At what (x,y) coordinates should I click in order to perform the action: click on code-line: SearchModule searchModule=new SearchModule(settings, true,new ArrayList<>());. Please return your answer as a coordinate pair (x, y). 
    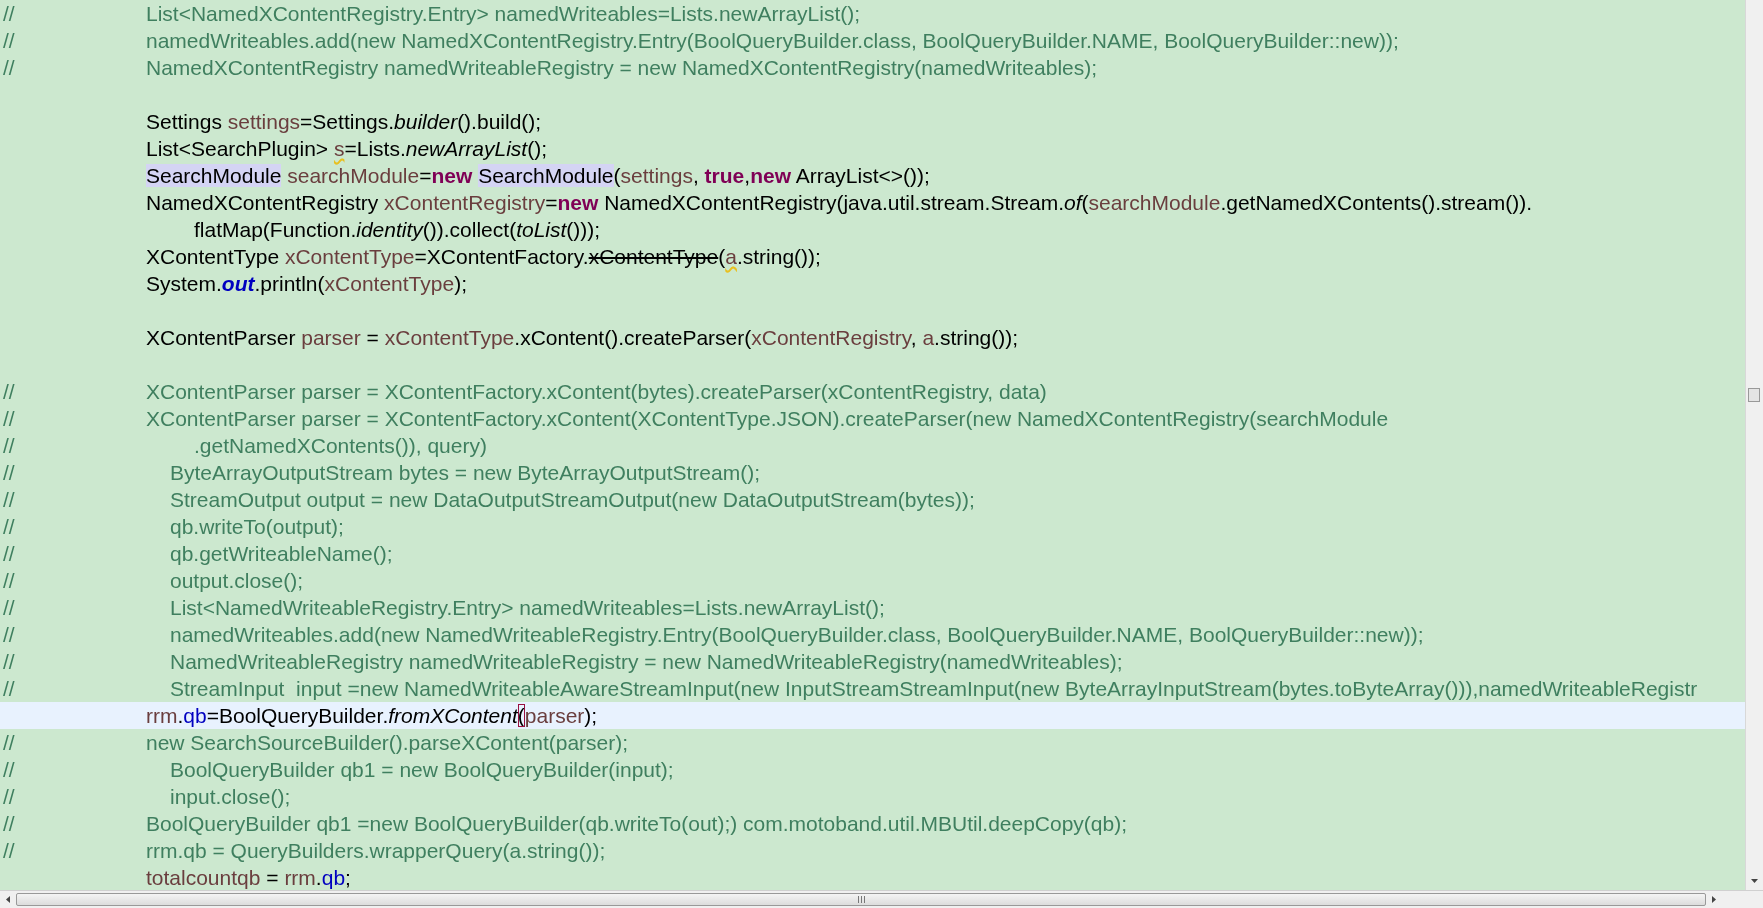
    Looking at the image, I should click on (538, 176).